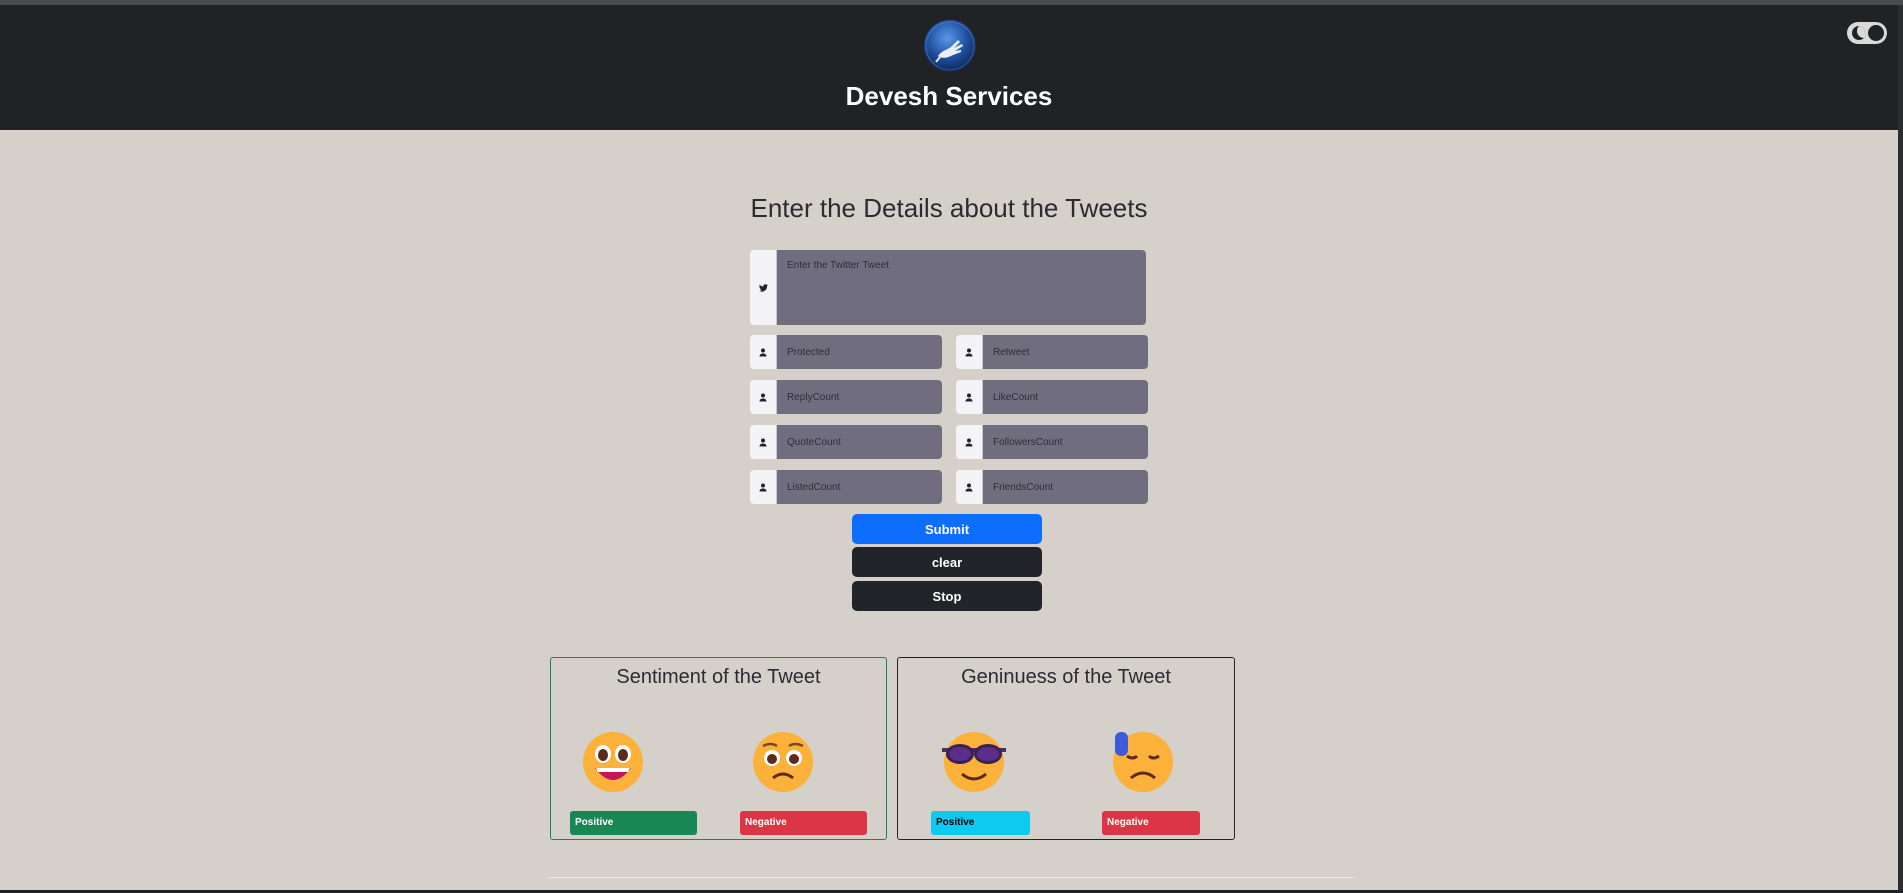  I want to click on sentiment-positive-badge: Positive, so click(633, 823).